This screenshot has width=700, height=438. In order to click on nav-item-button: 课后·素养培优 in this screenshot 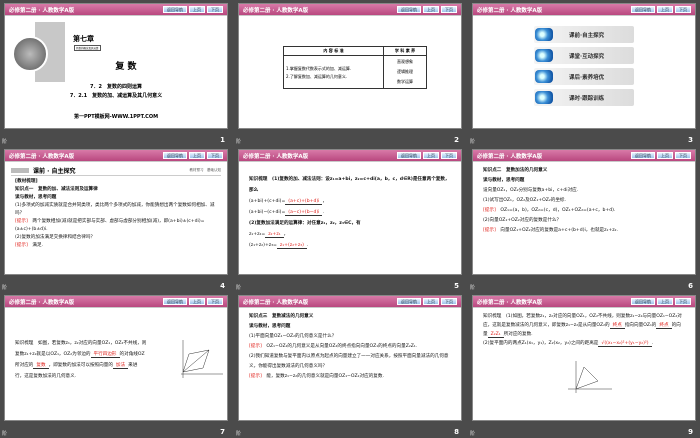, I will do `click(584, 76)`.